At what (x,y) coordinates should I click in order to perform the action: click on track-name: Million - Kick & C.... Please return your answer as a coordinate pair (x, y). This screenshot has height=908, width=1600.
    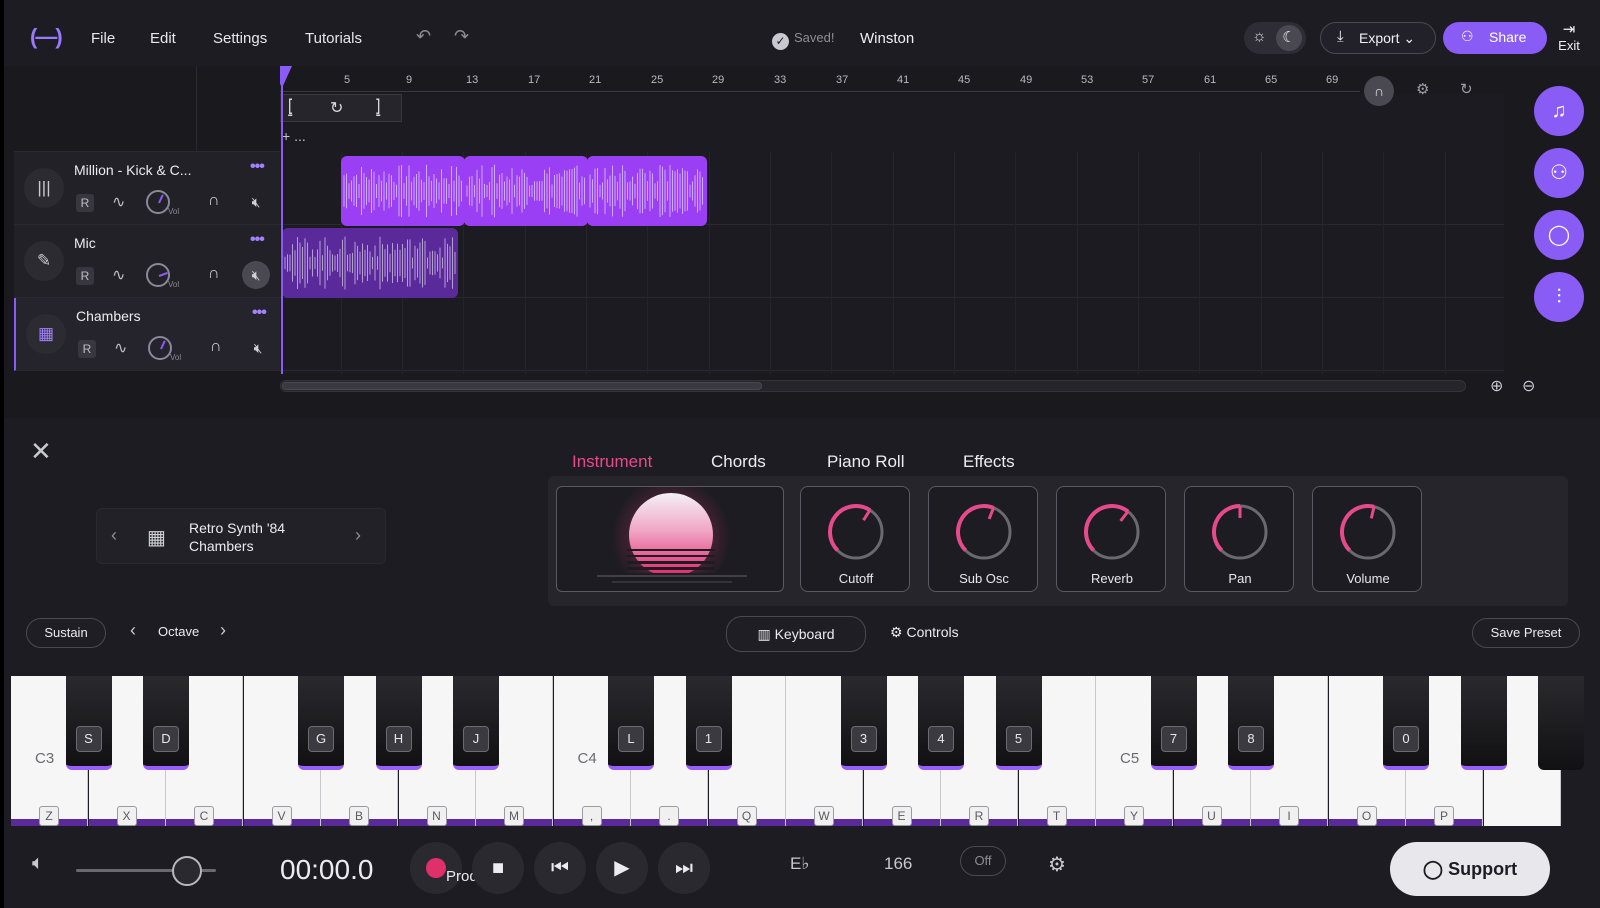
    Looking at the image, I should click on (132, 170).